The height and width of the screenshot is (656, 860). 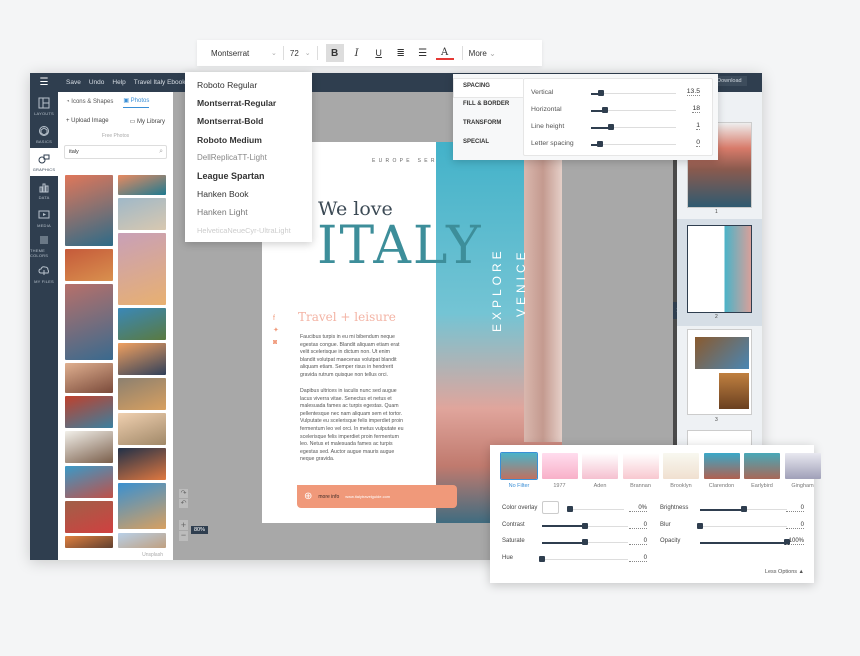 I want to click on spacing-value: 13.5, so click(x=693, y=92).